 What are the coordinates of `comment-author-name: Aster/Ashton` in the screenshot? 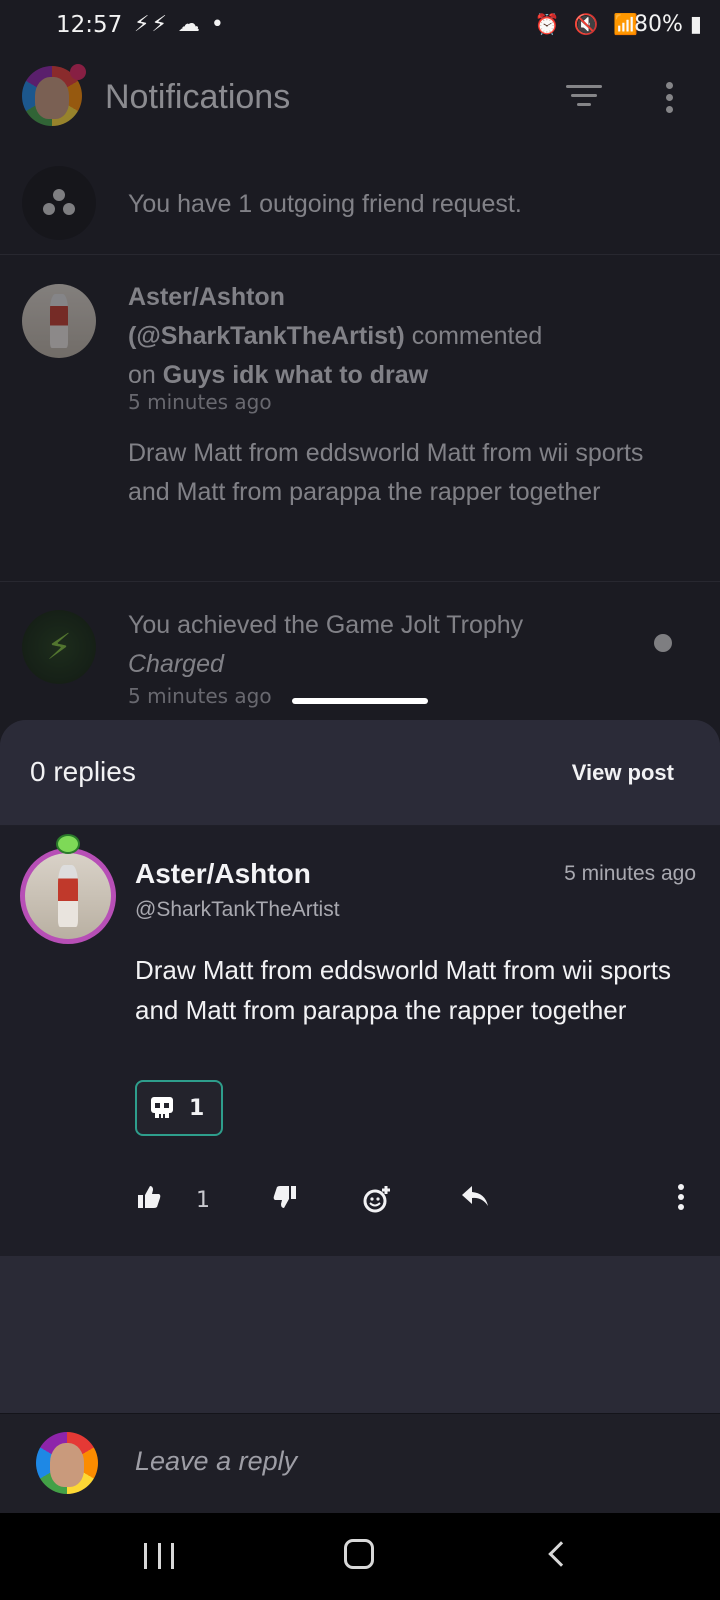 It's located at (223, 874).